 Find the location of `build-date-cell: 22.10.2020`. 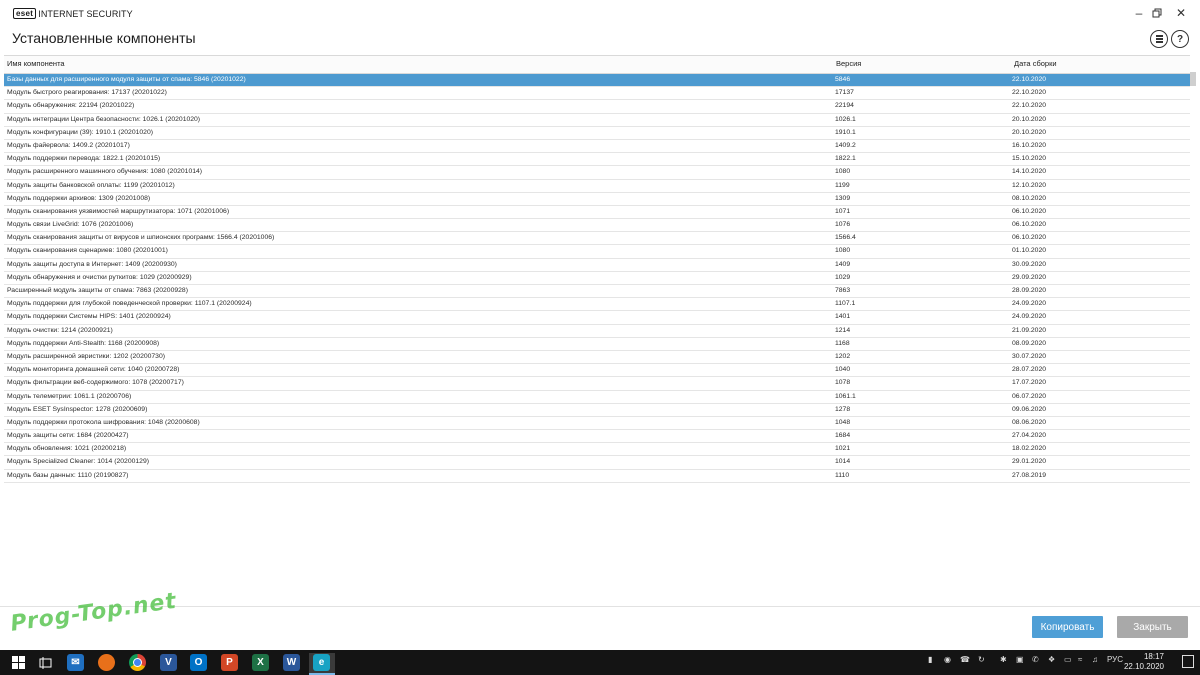

build-date-cell: 22.10.2020 is located at coordinates (1029, 93).